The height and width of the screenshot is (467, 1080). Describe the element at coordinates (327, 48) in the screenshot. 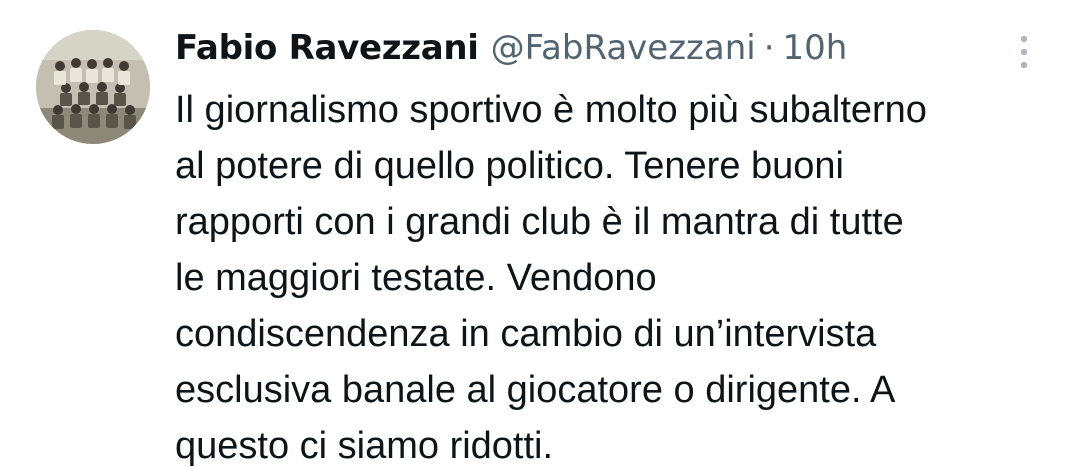

I see `author-name: Fabio Ravezzani` at that location.